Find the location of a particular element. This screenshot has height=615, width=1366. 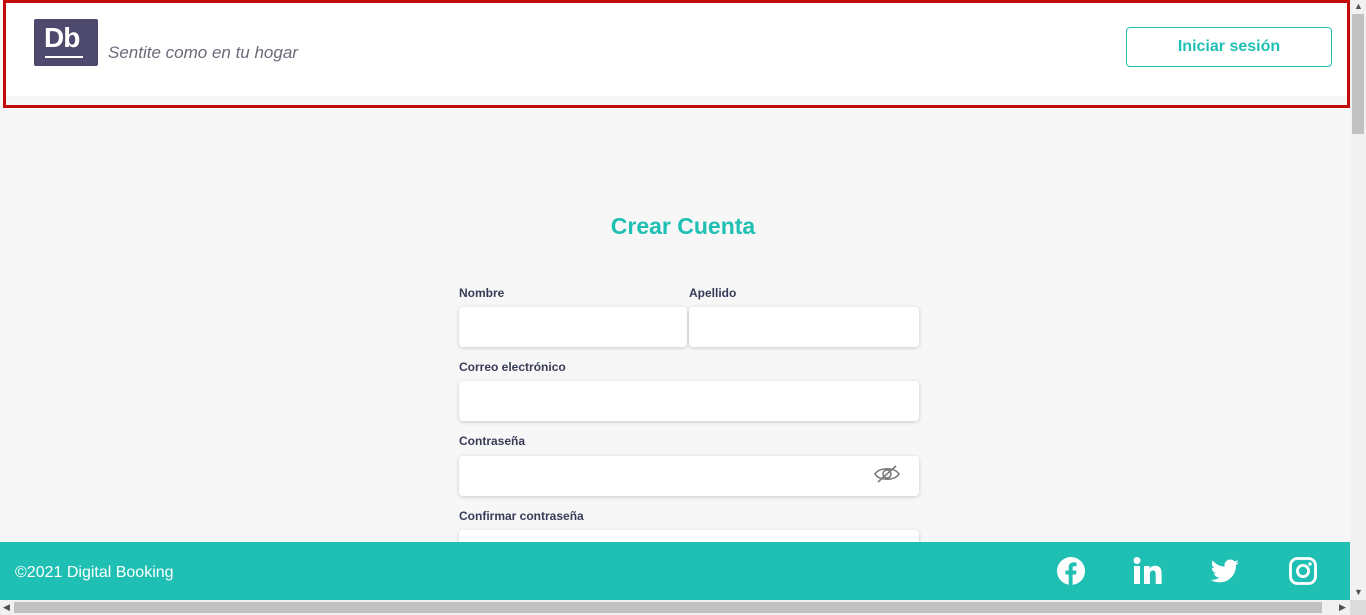

site-footer: ©2021 Digital Booking is located at coordinates (675, 571).